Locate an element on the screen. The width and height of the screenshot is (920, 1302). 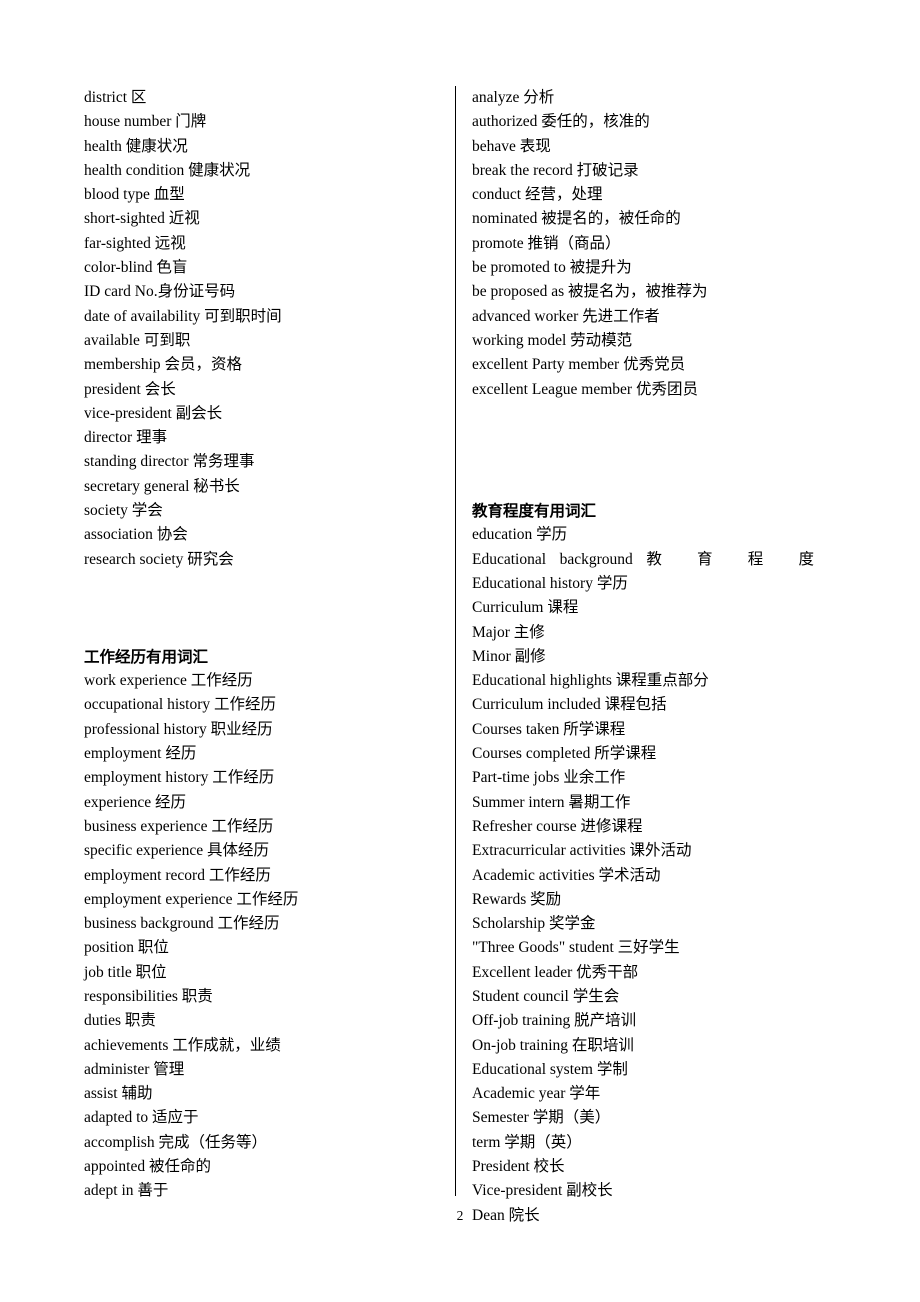
vocab-entry: accomplish 完成（任务等） is located at coordinates (175, 1142).